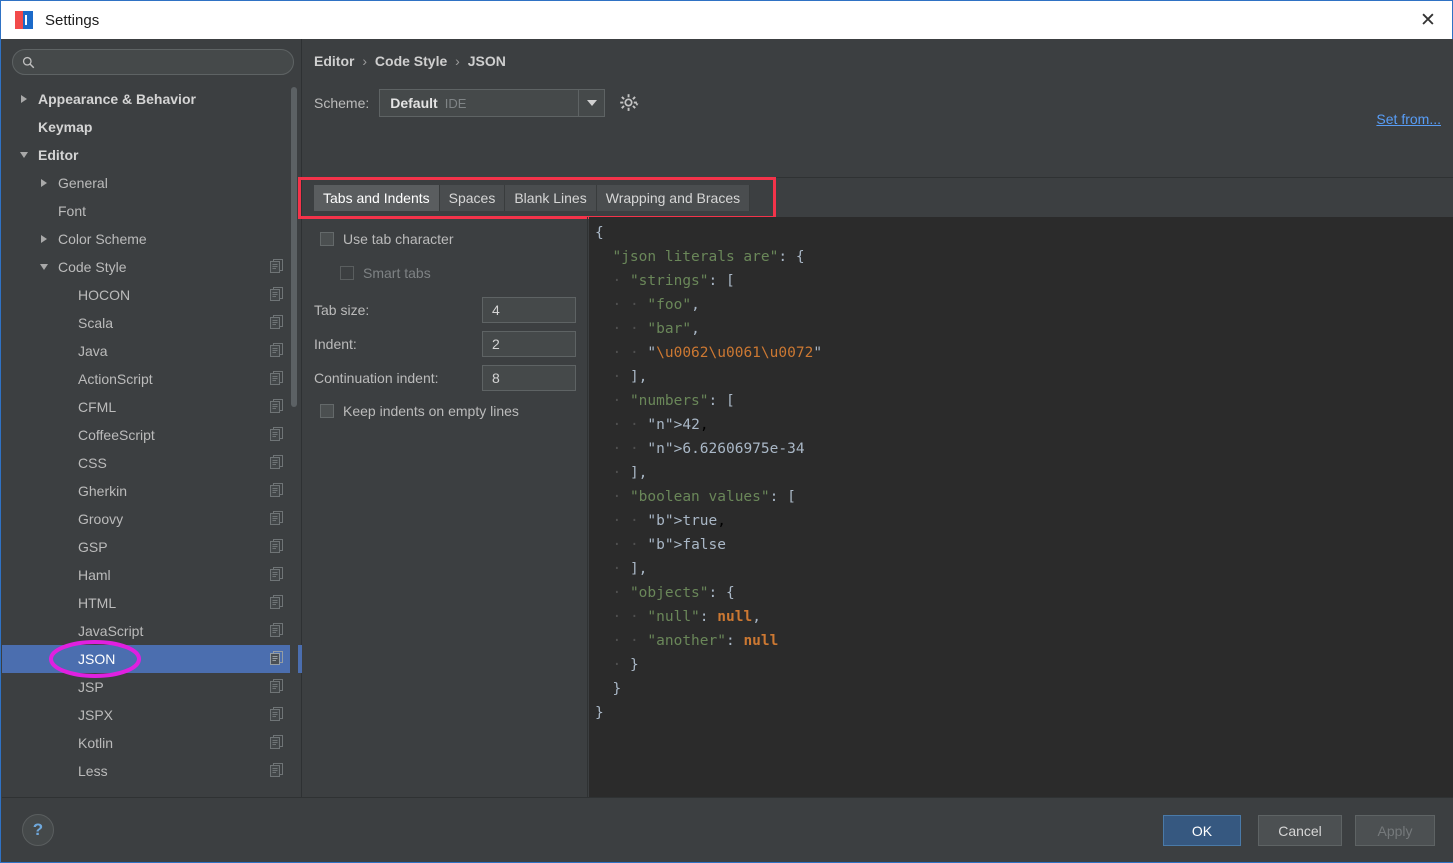 The image size is (1453, 863). What do you see at coordinates (1395, 830) in the screenshot?
I see `apply-button: Apply` at bounding box center [1395, 830].